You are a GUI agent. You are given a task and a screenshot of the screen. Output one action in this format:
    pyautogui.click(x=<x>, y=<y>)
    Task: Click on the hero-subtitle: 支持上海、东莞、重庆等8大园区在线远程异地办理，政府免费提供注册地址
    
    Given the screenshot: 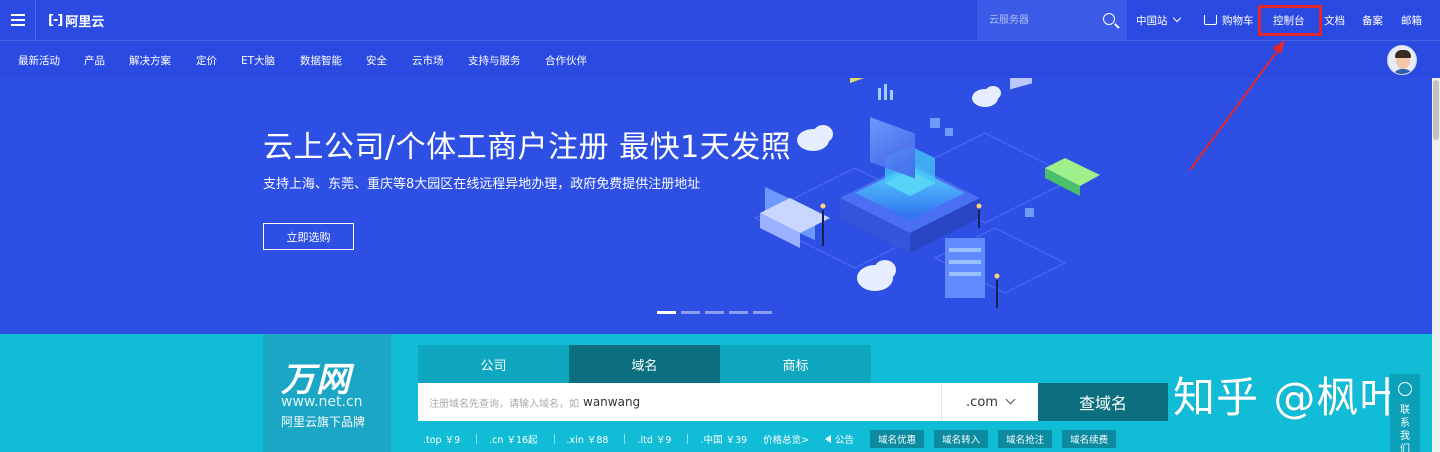 What is the action you would take?
    pyautogui.click(x=482, y=184)
    